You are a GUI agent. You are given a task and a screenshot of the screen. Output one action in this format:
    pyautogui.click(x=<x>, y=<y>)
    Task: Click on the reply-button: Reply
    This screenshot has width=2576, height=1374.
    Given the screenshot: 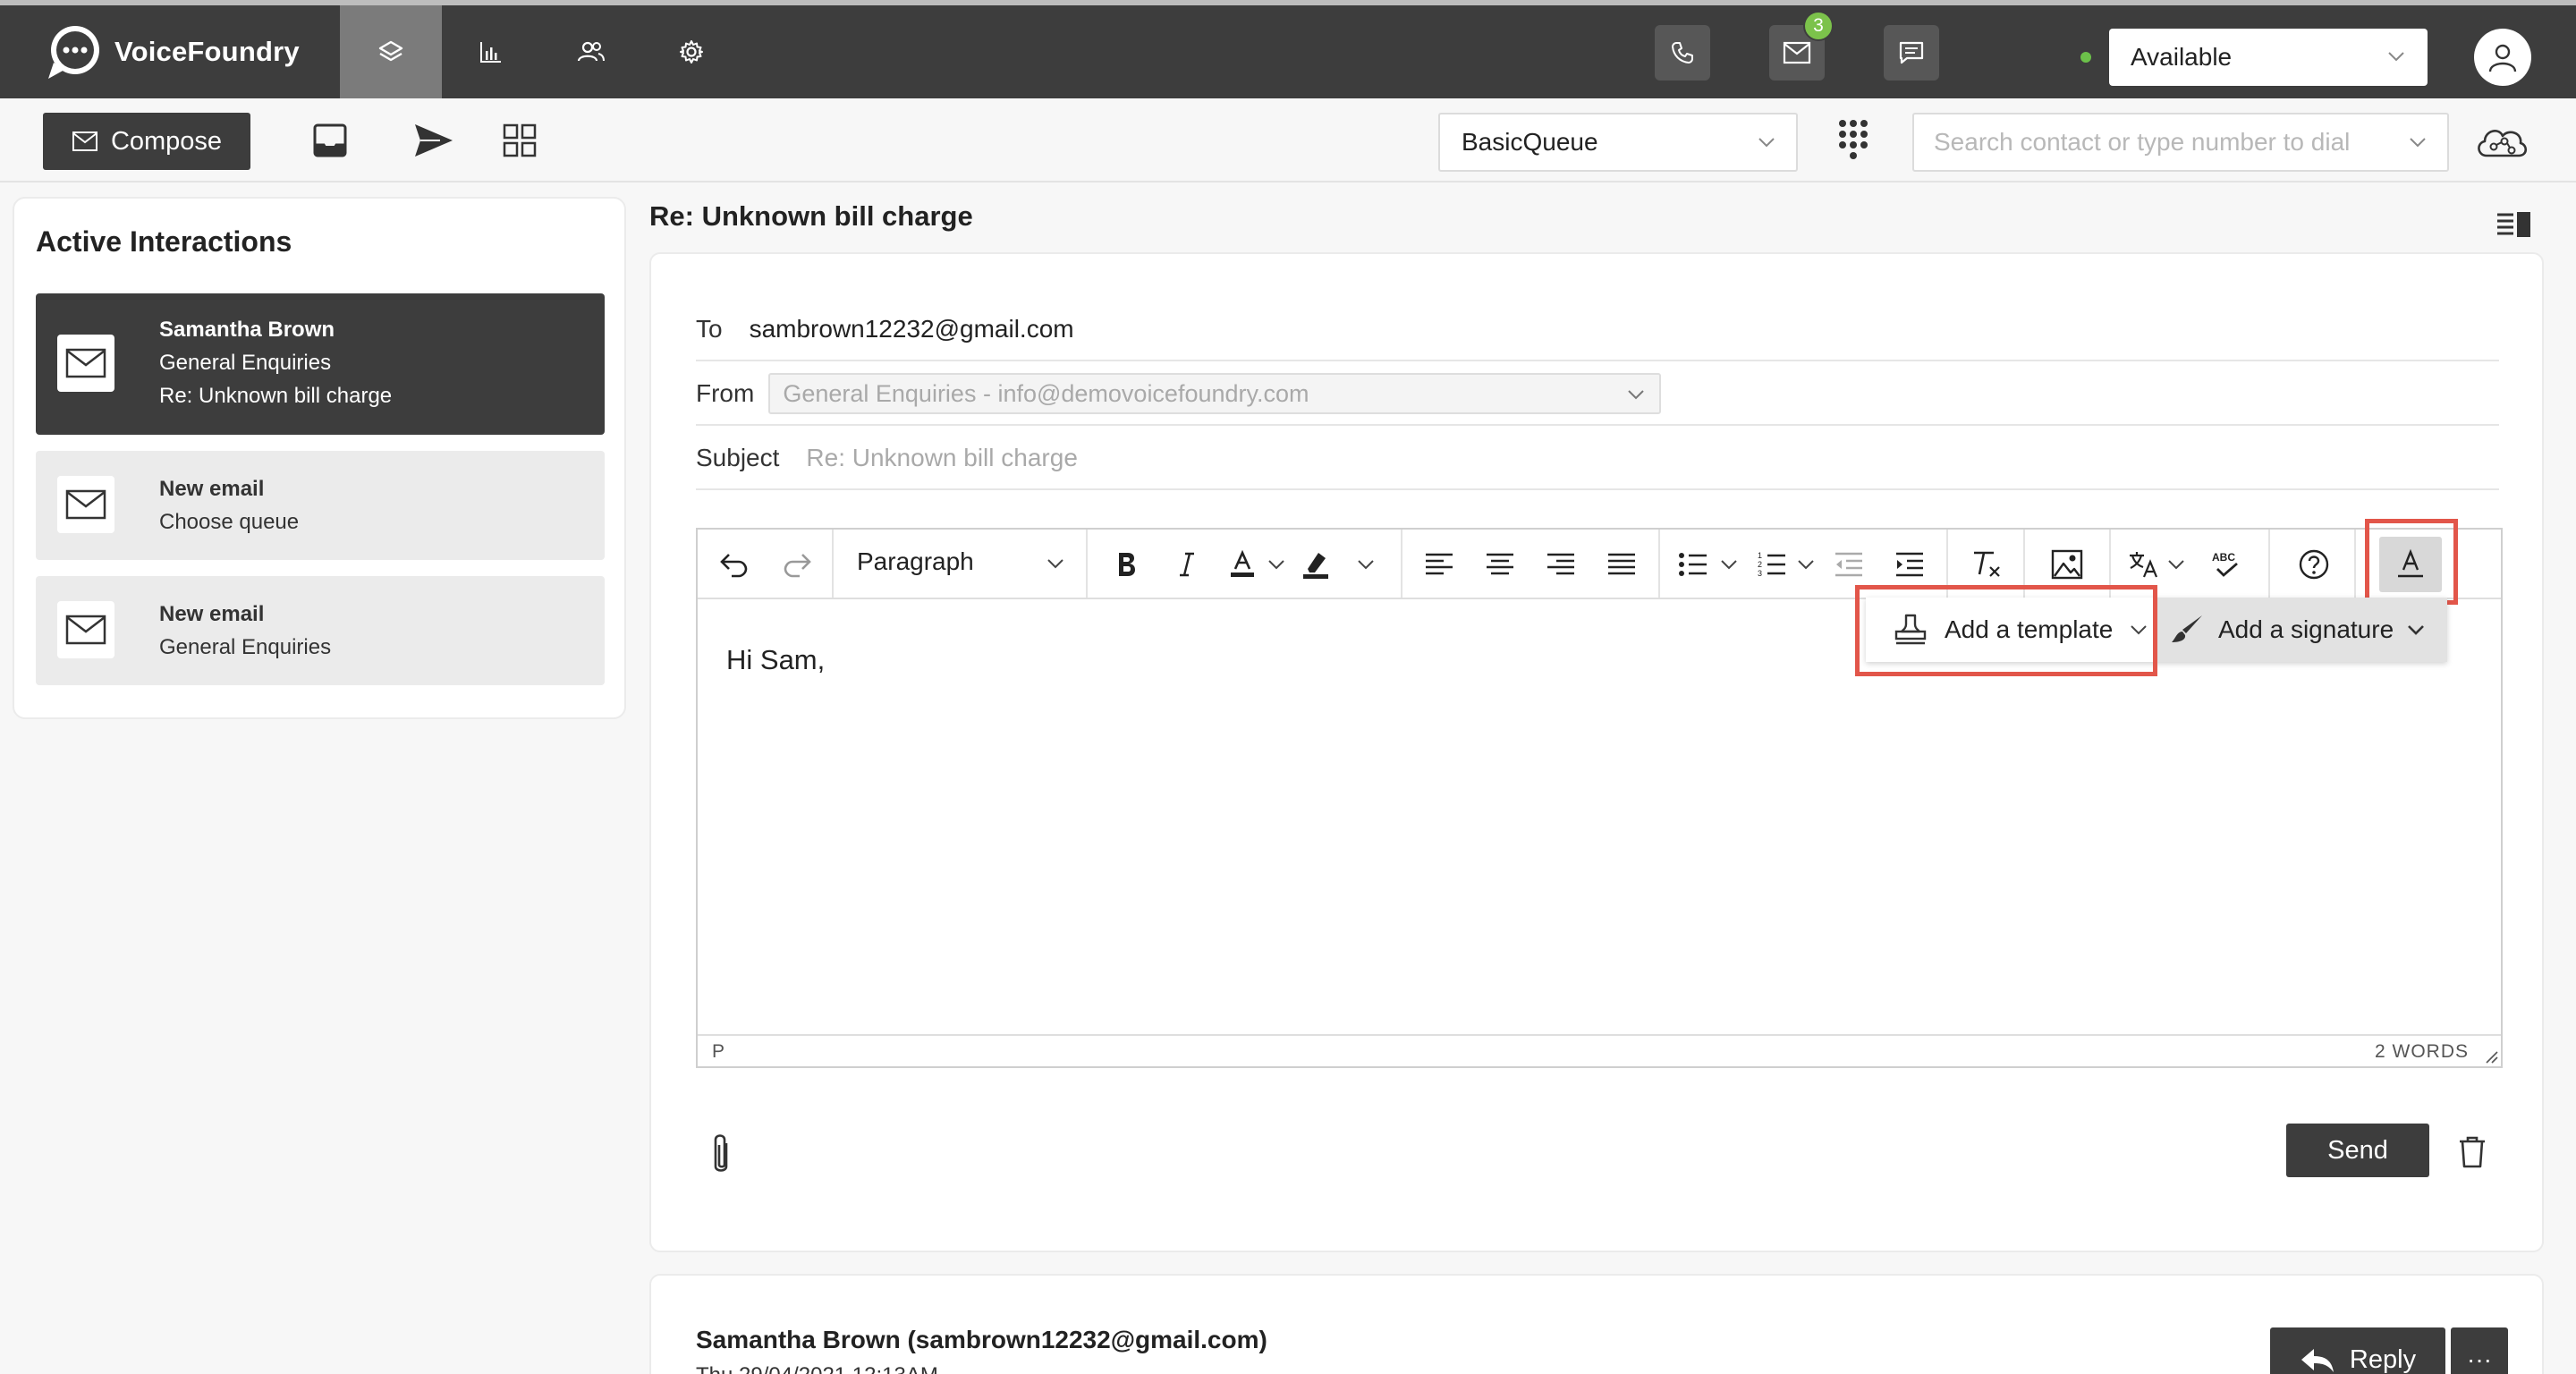 What is the action you would take?
    pyautogui.click(x=2357, y=1350)
    